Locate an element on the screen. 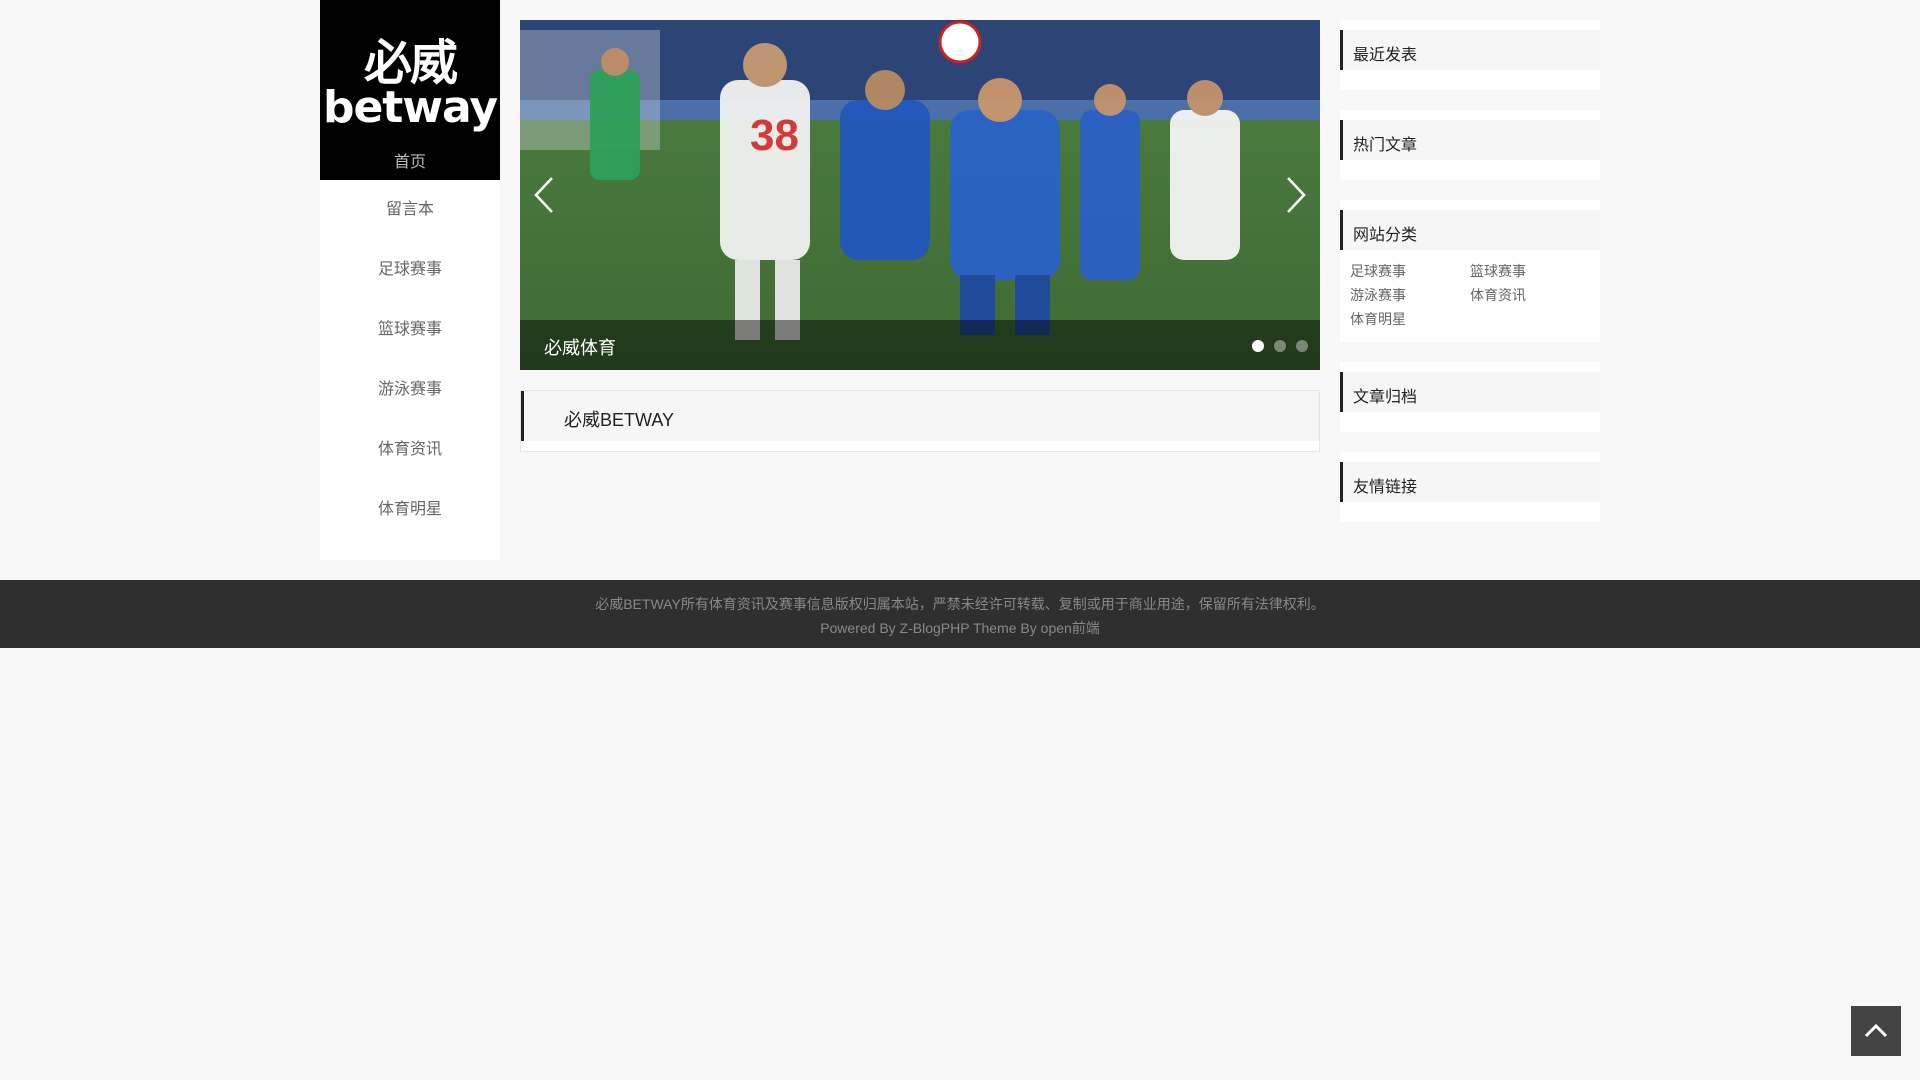 This screenshot has width=1920, height=1080. site-title-header: 必威BETWAY is located at coordinates (920, 416).